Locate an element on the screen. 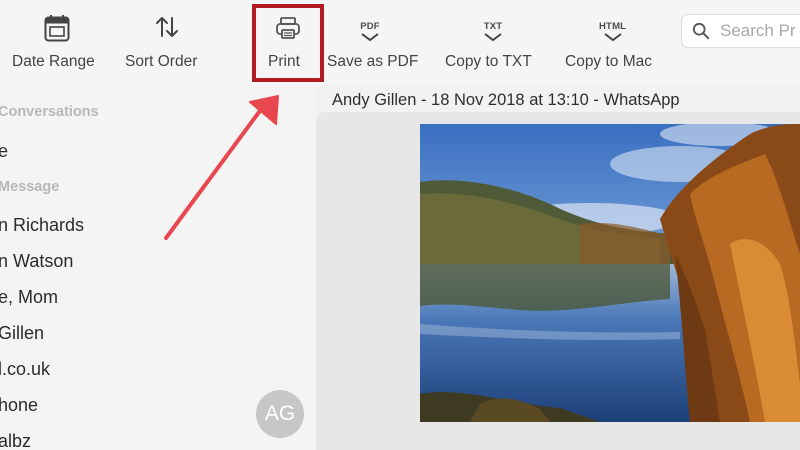 The image size is (800, 450). calendar-icon is located at coordinates (57, 29).